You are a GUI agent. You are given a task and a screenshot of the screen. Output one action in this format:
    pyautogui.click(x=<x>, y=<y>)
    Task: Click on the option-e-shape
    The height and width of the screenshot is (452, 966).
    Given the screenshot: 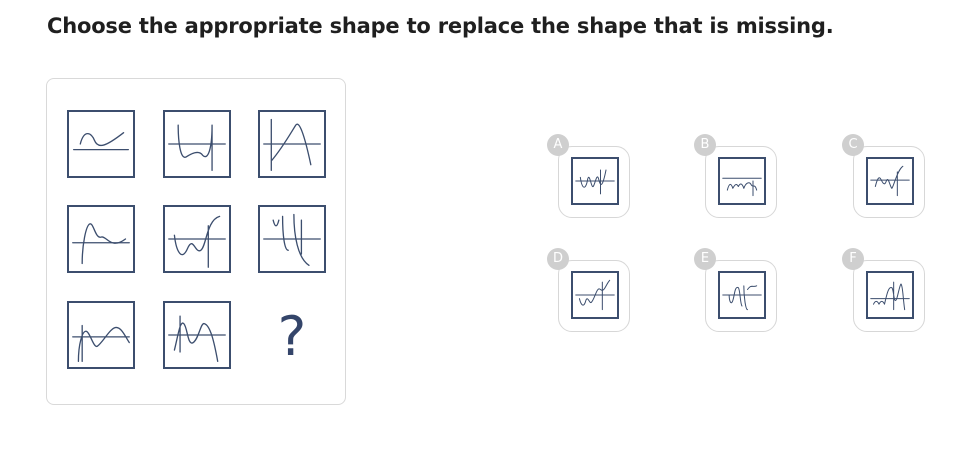 What is the action you would take?
    pyautogui.click(x=742, y=295)
    